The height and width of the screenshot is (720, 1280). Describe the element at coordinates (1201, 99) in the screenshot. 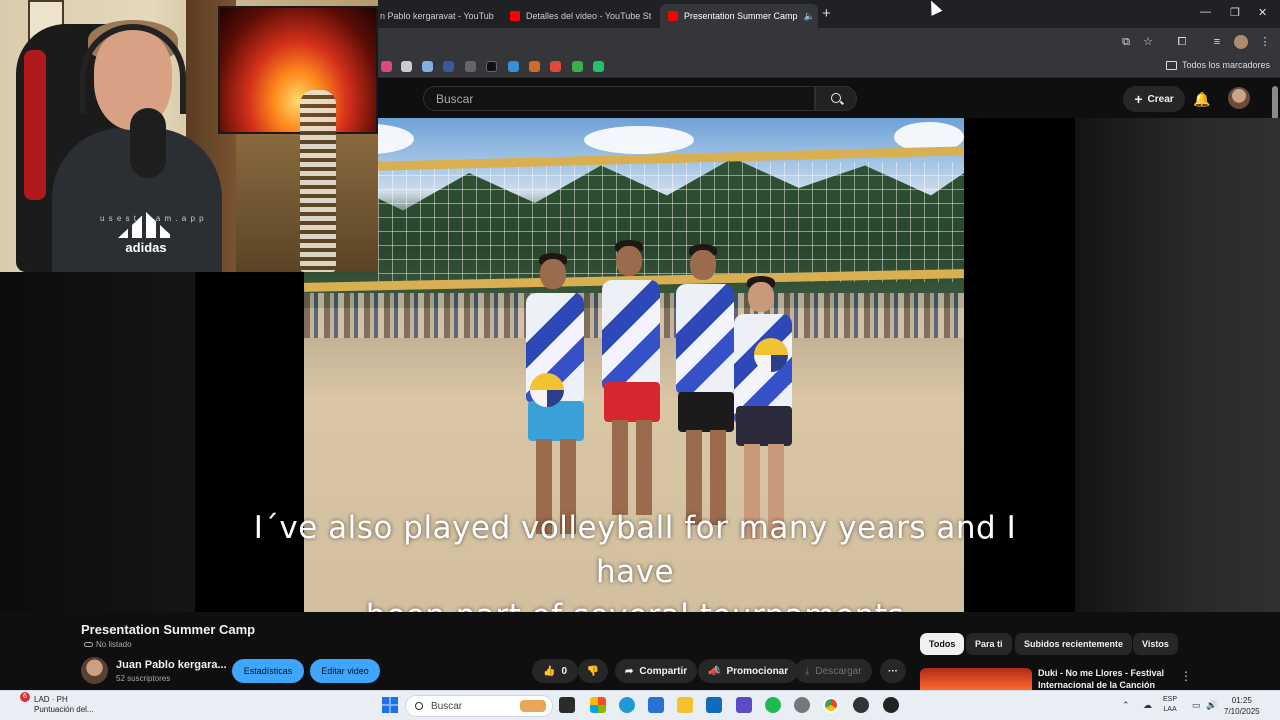

I see `notifications-bell-icon: 🔔` at that location.